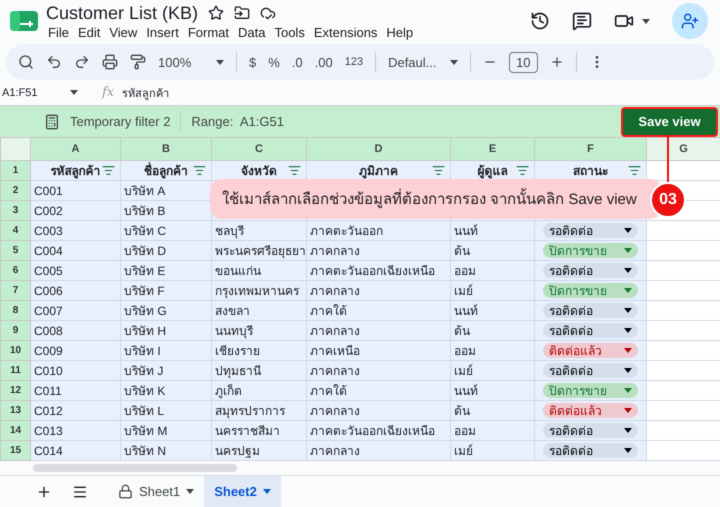  What do you see at coordinates (690, 21) in the screenshot?
I see `share-button` at bounding box center [690, 21].